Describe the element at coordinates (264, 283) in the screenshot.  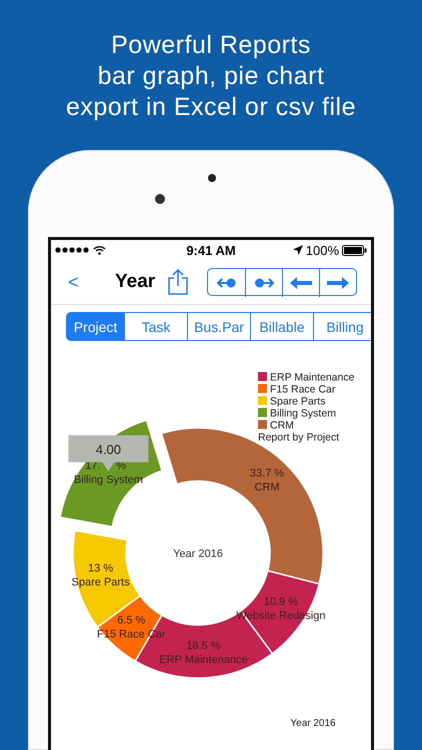
I see `dot-arrow-right-icon` at that location.